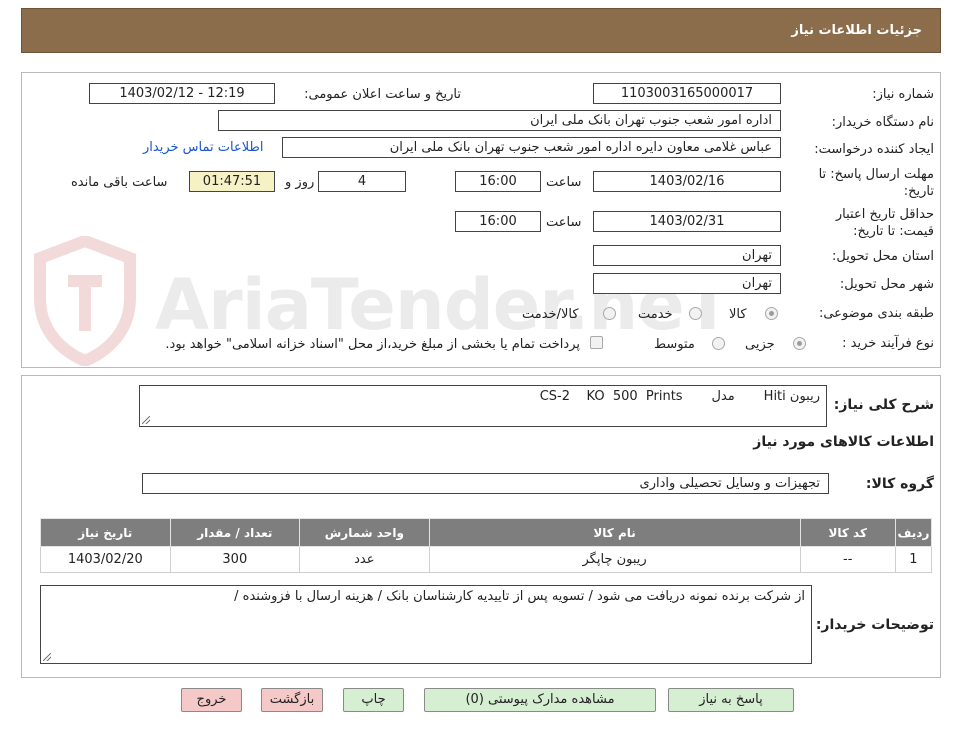 The width and height of the screenshot is (953, 733). I want to click on validity-date-field: 1403/02/31, so click(687, 221).